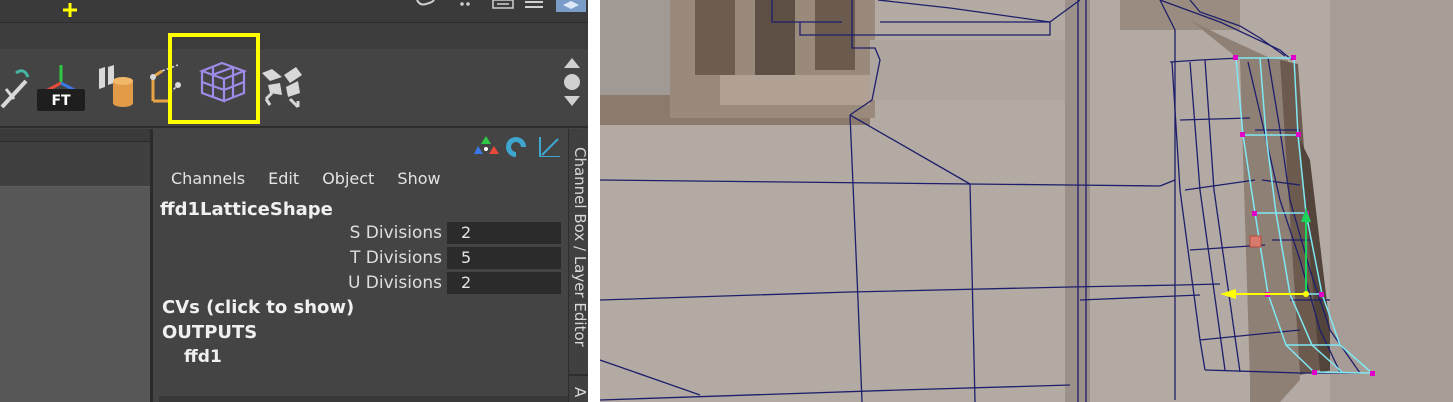 This screenshot has height=402, width=1453. I want to click on ft-label: FT, so click(61, 101).